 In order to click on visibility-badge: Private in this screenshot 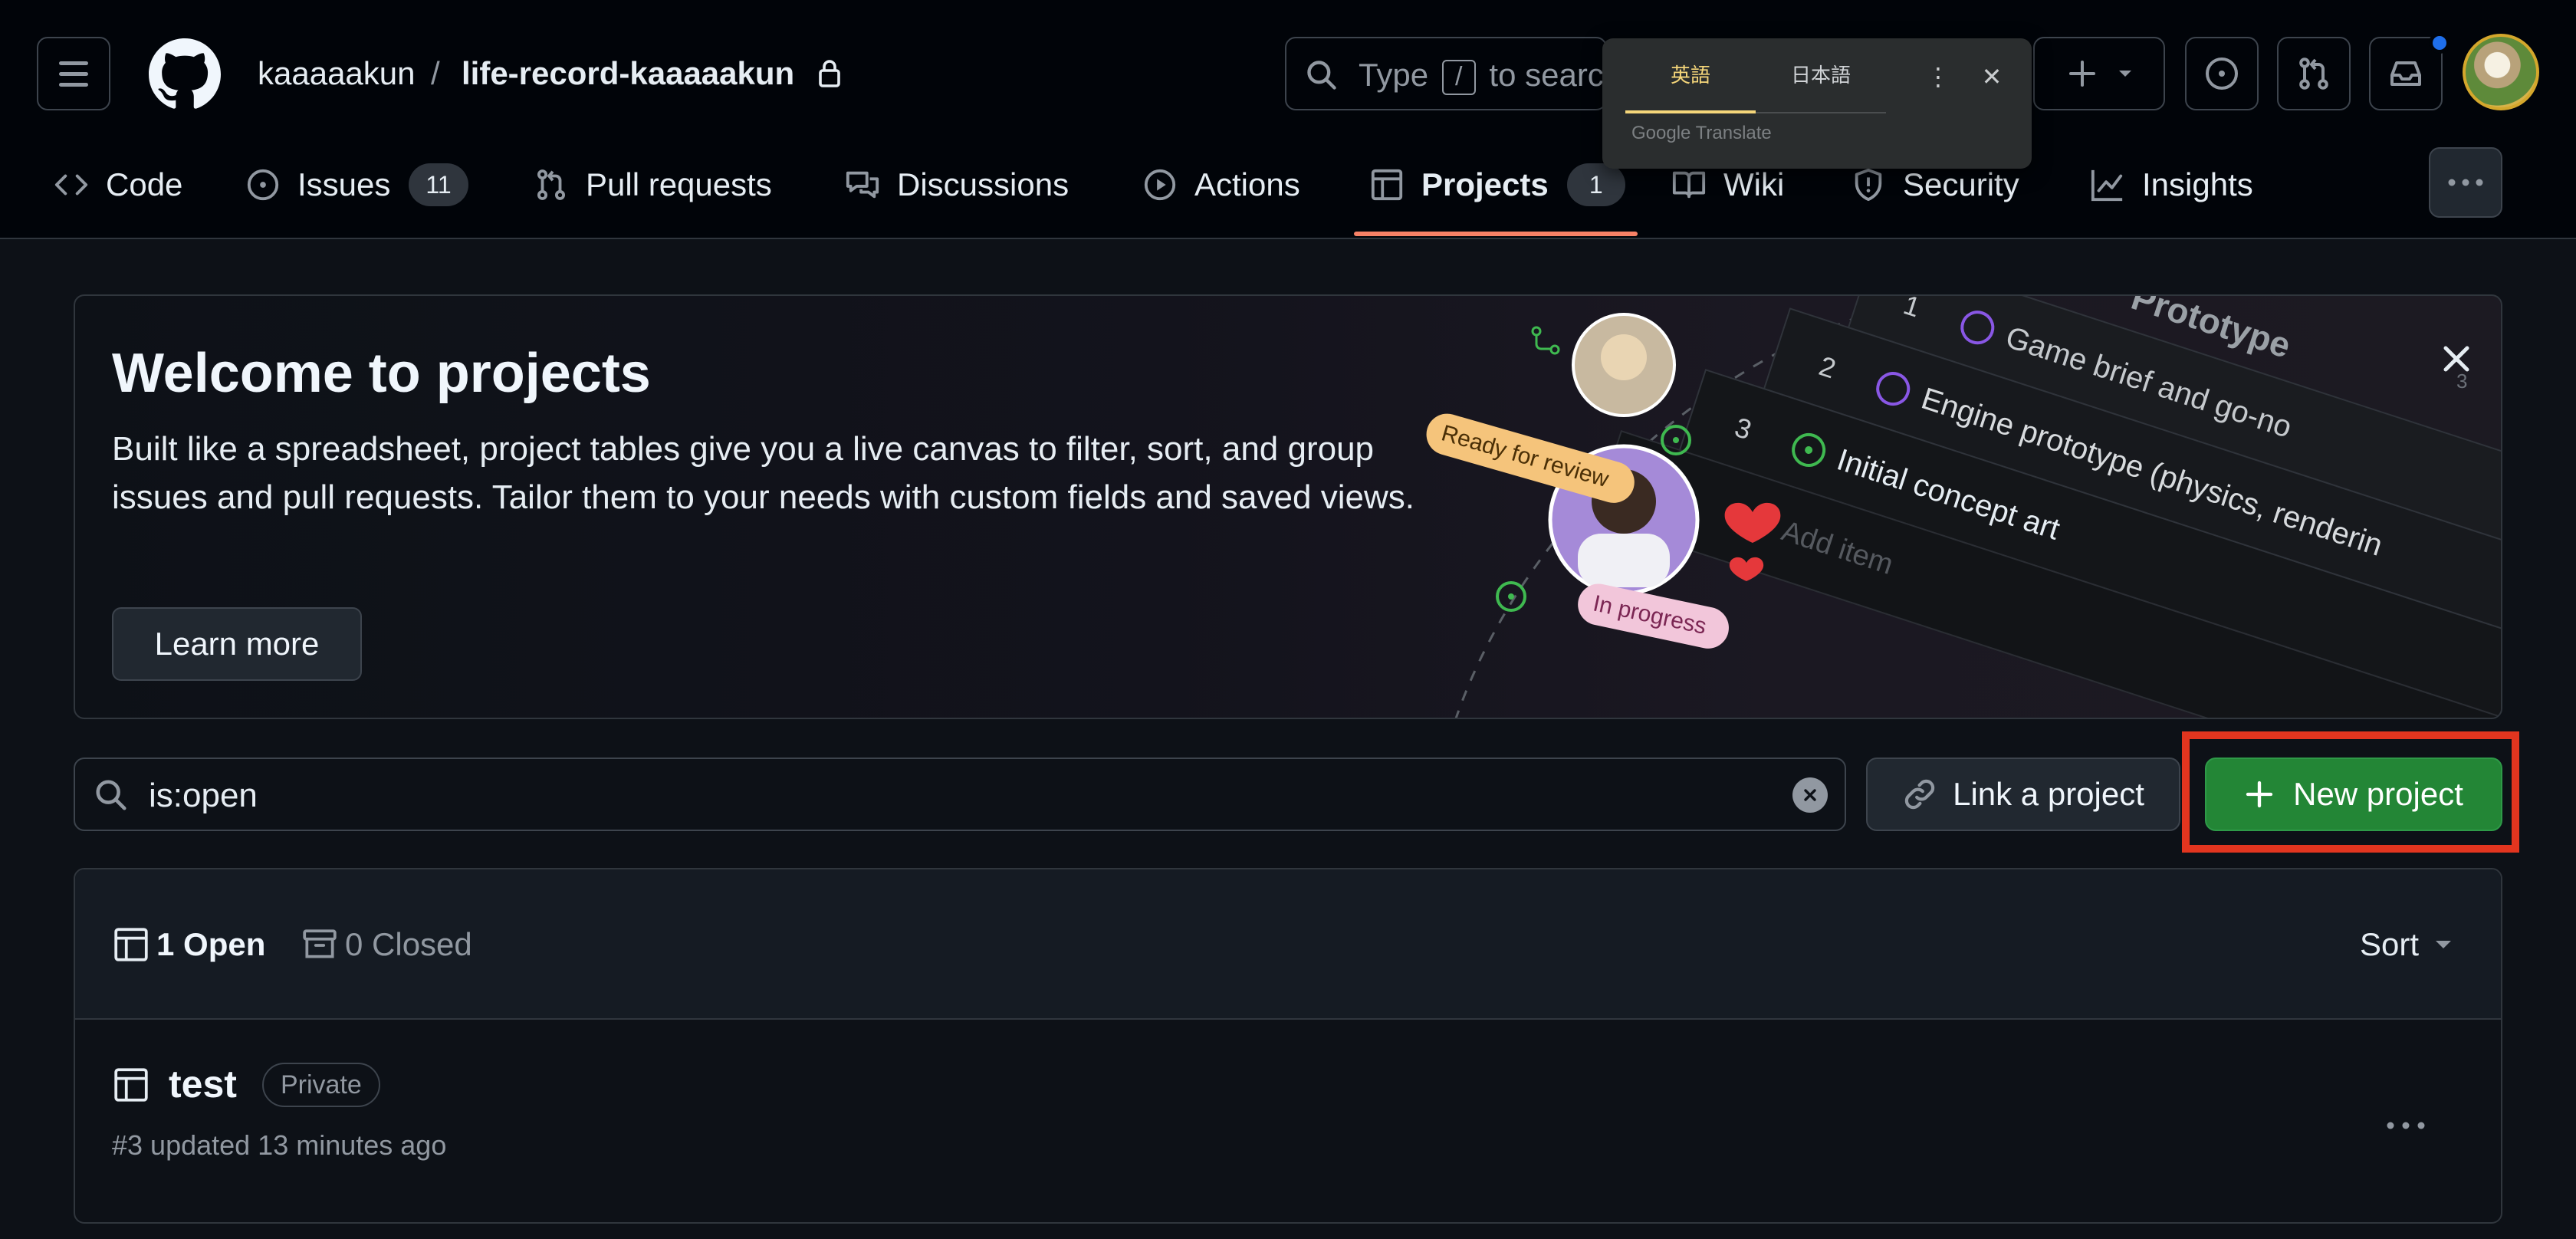, I will do `click(321, 1085)`.